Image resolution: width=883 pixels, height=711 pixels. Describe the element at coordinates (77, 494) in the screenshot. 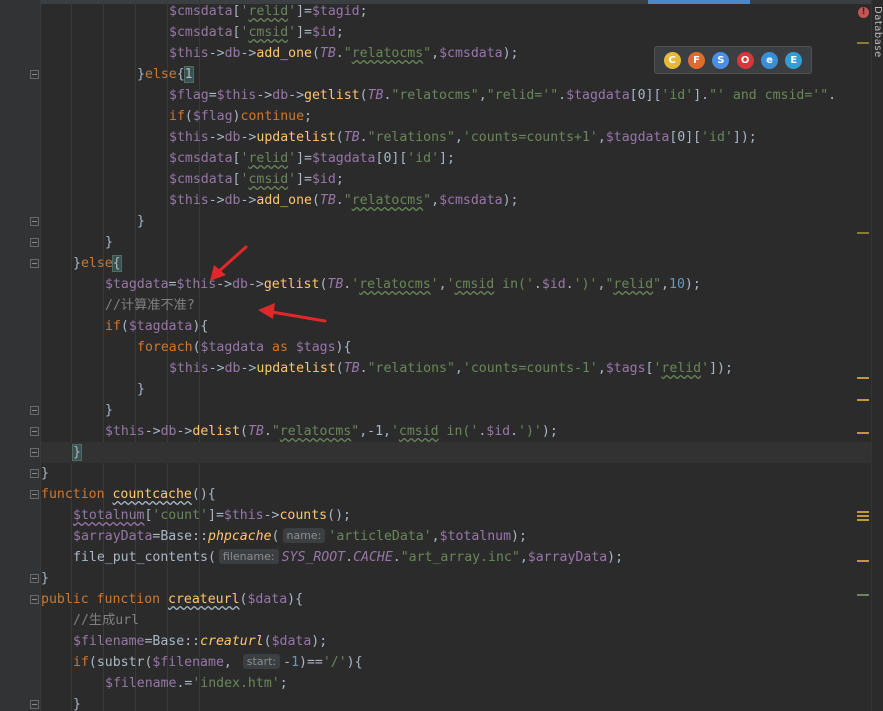

I see `kw-token: function` at that location.